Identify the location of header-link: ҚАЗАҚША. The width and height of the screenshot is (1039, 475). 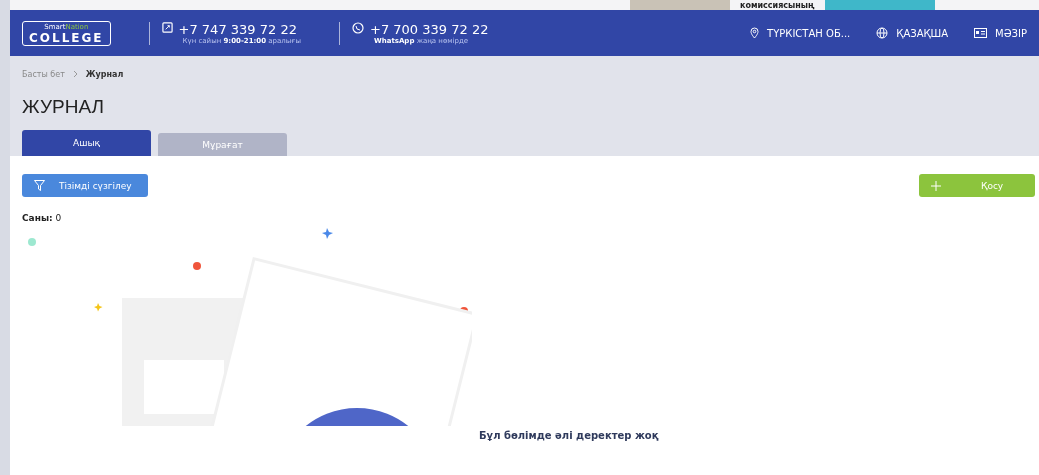
(912, 33).